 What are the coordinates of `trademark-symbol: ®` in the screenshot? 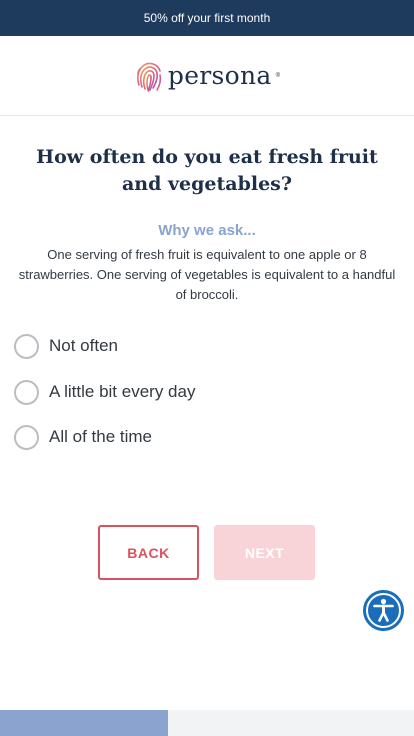 It's located at (278, 75).